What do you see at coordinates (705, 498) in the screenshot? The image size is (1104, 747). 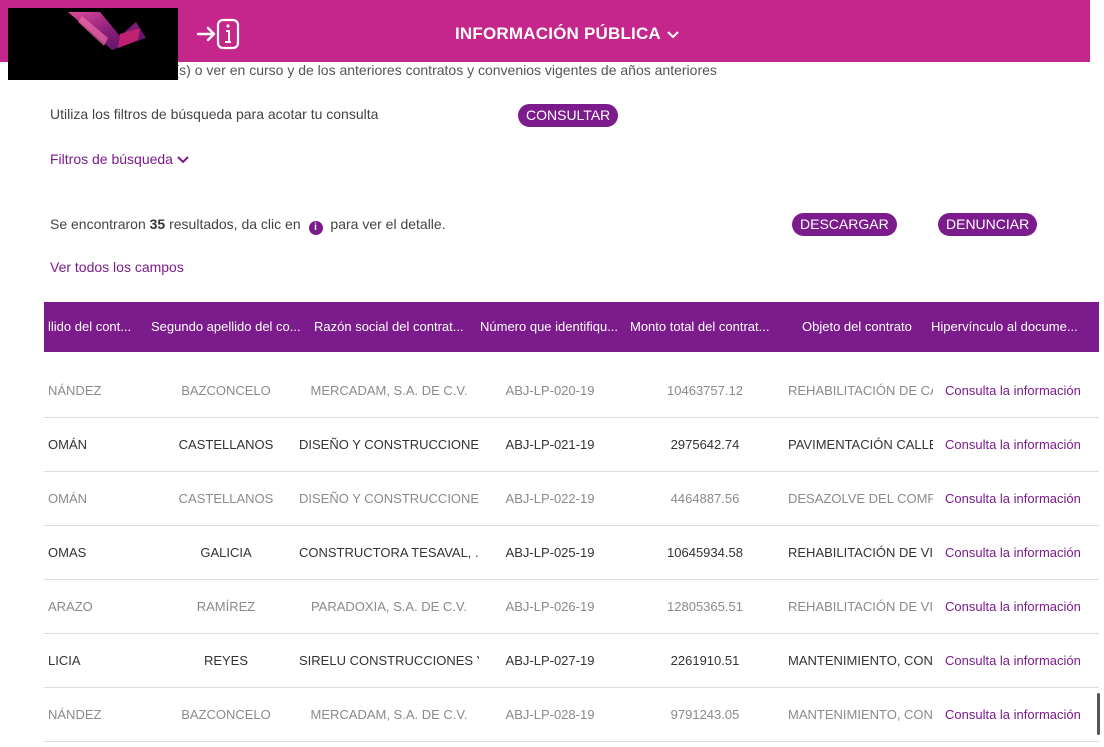 I see `table-cell: 4464887.56` at bounding box center [705, 498].